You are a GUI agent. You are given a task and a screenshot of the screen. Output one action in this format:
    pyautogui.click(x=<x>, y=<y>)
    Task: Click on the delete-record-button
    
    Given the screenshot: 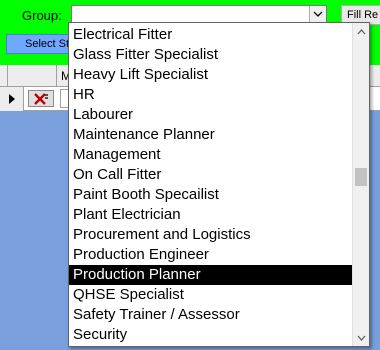 What is the action you would take?
    pyautogui.click(x=41, y=98)
    